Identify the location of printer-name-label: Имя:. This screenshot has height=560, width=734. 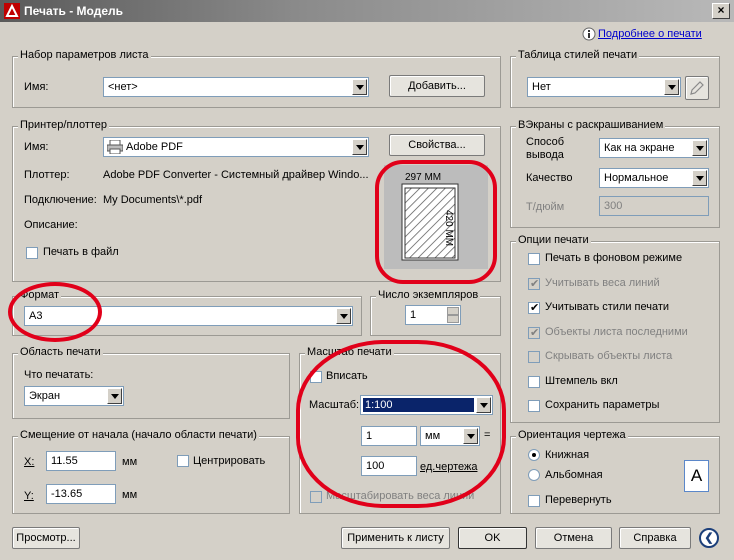
(36, 147).